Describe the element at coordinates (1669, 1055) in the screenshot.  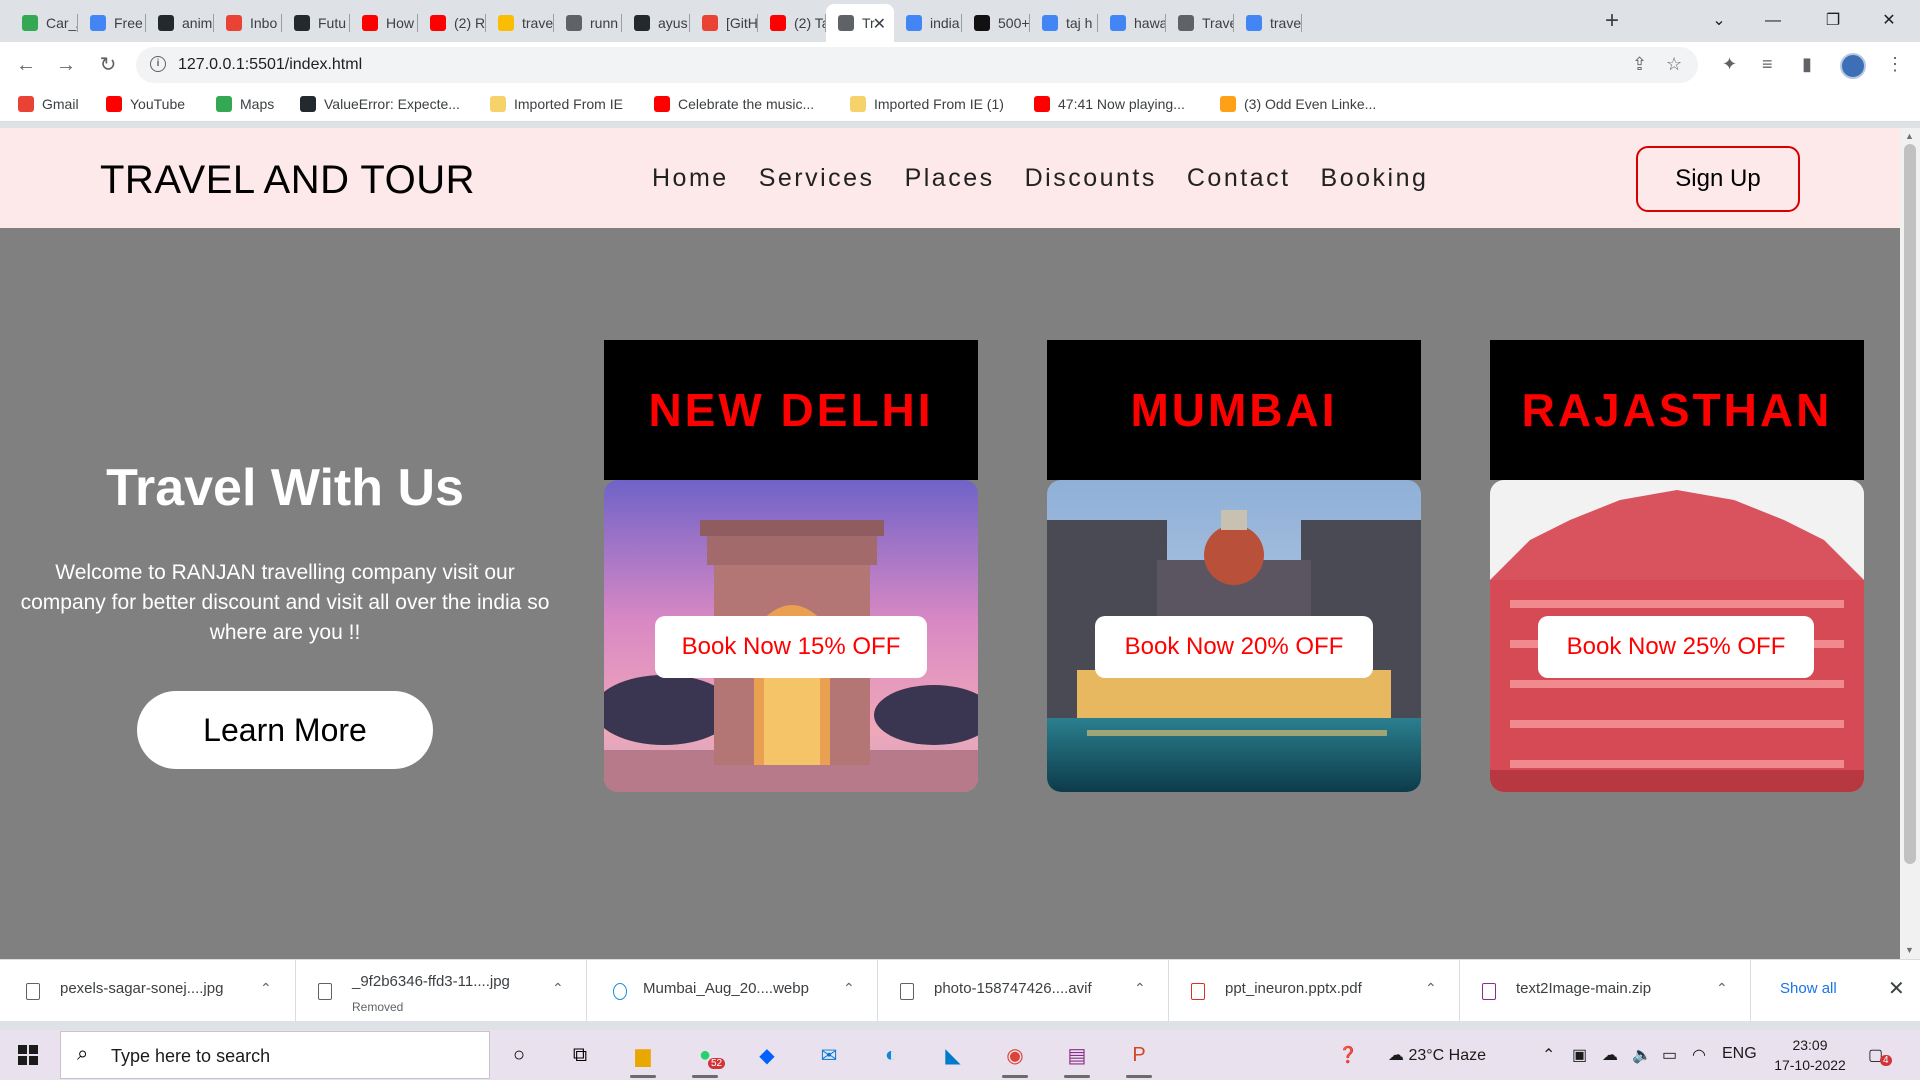
I see `battery-icon: ▭` at that location.